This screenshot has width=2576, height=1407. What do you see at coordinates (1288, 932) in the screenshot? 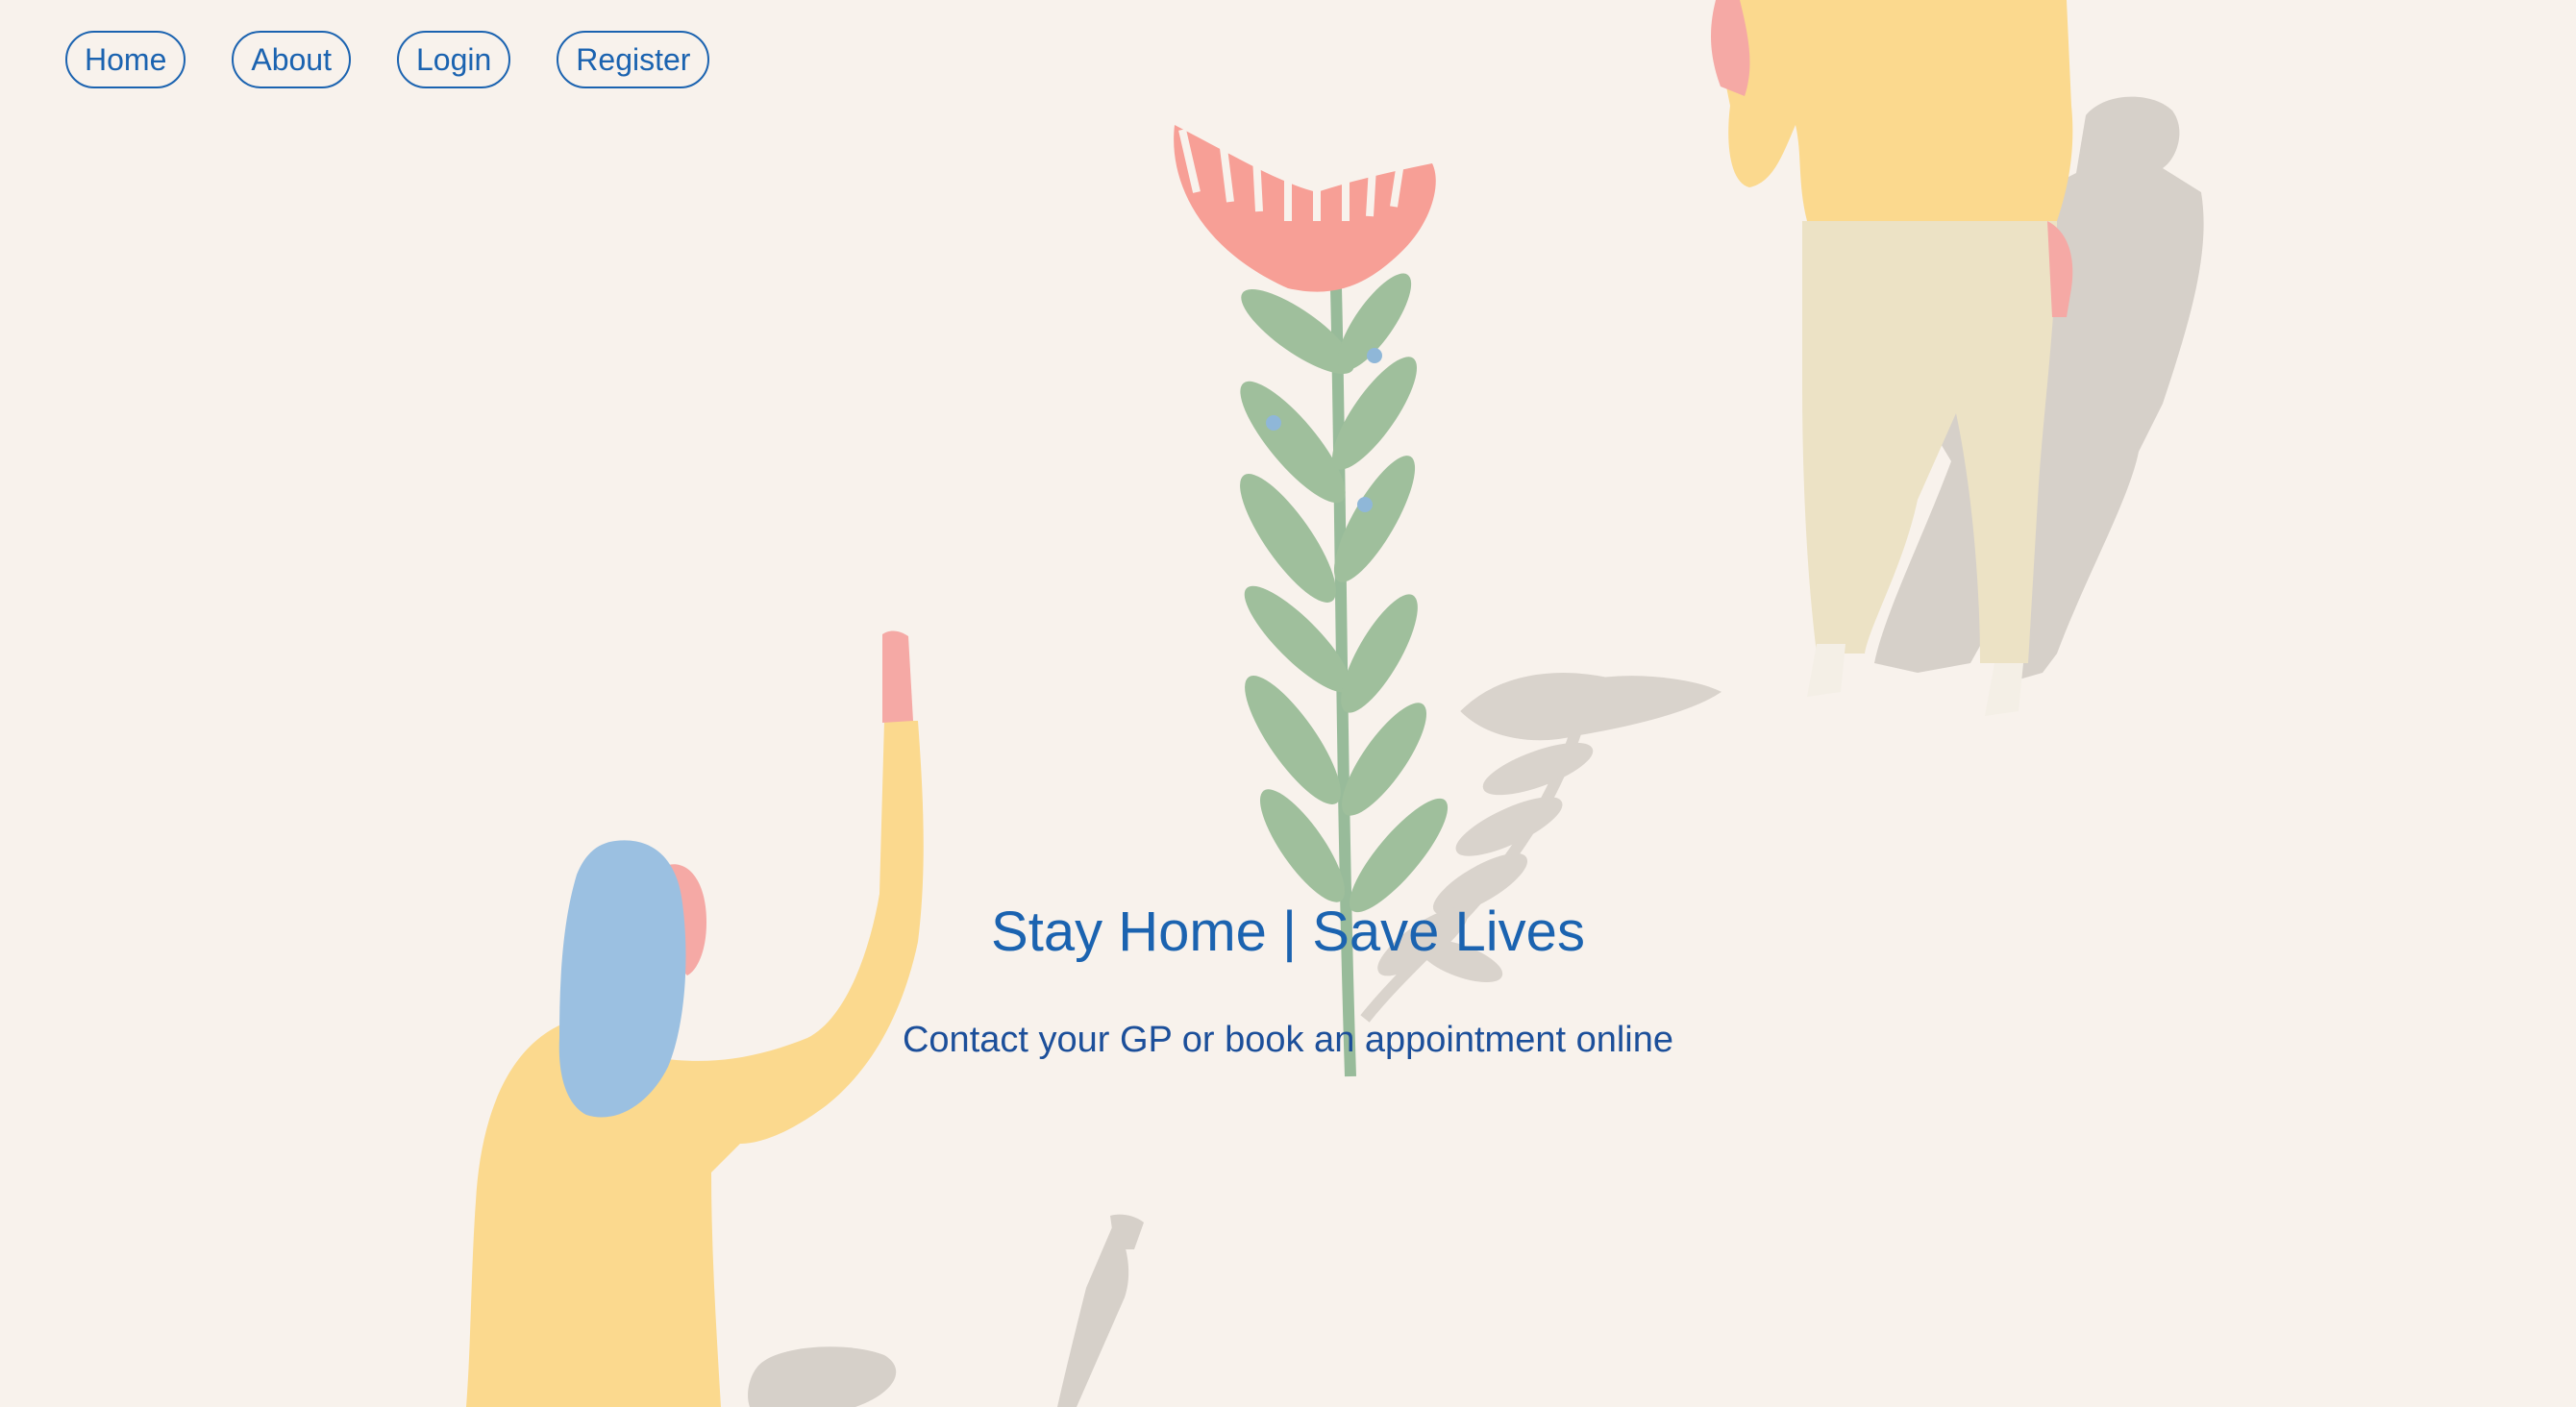
I see `hero-title: Stay Home | Save Lives` at bounding box center [1288, 932].